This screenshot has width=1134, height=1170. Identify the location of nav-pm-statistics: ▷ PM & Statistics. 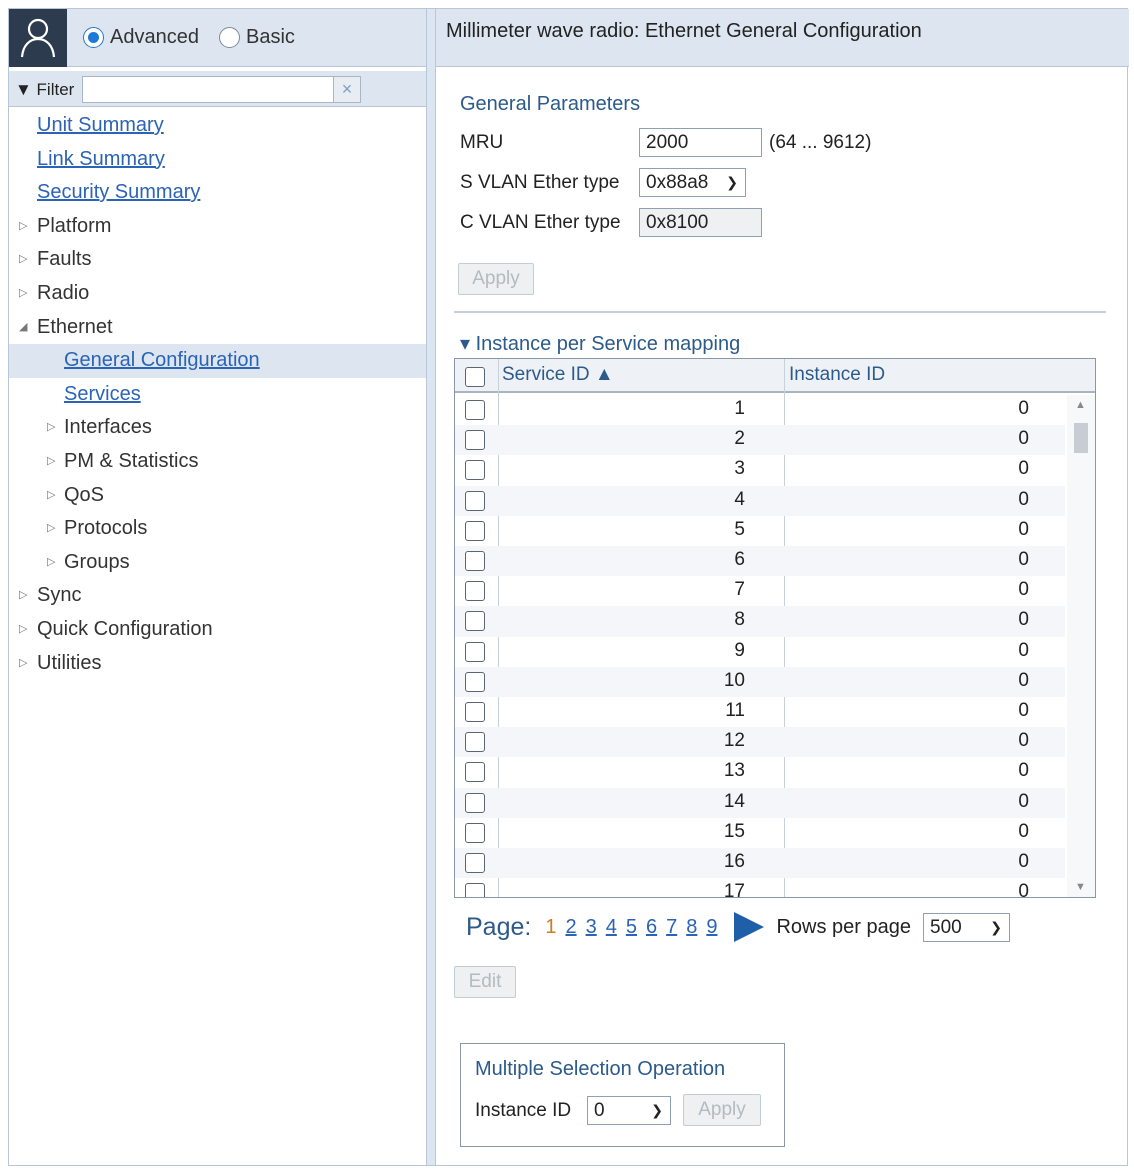
(217, 462).